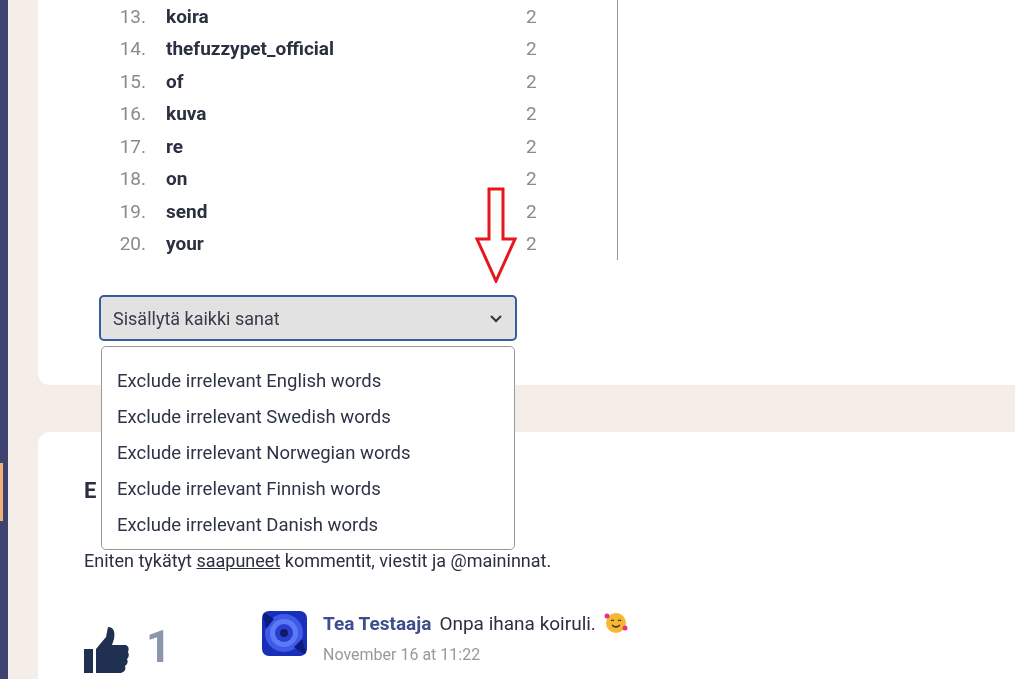 The width and height of the screenshot is (1015, 679). I want to click on dropdown-option: Exclude irrelevant Swedish words, so click(308, 417).